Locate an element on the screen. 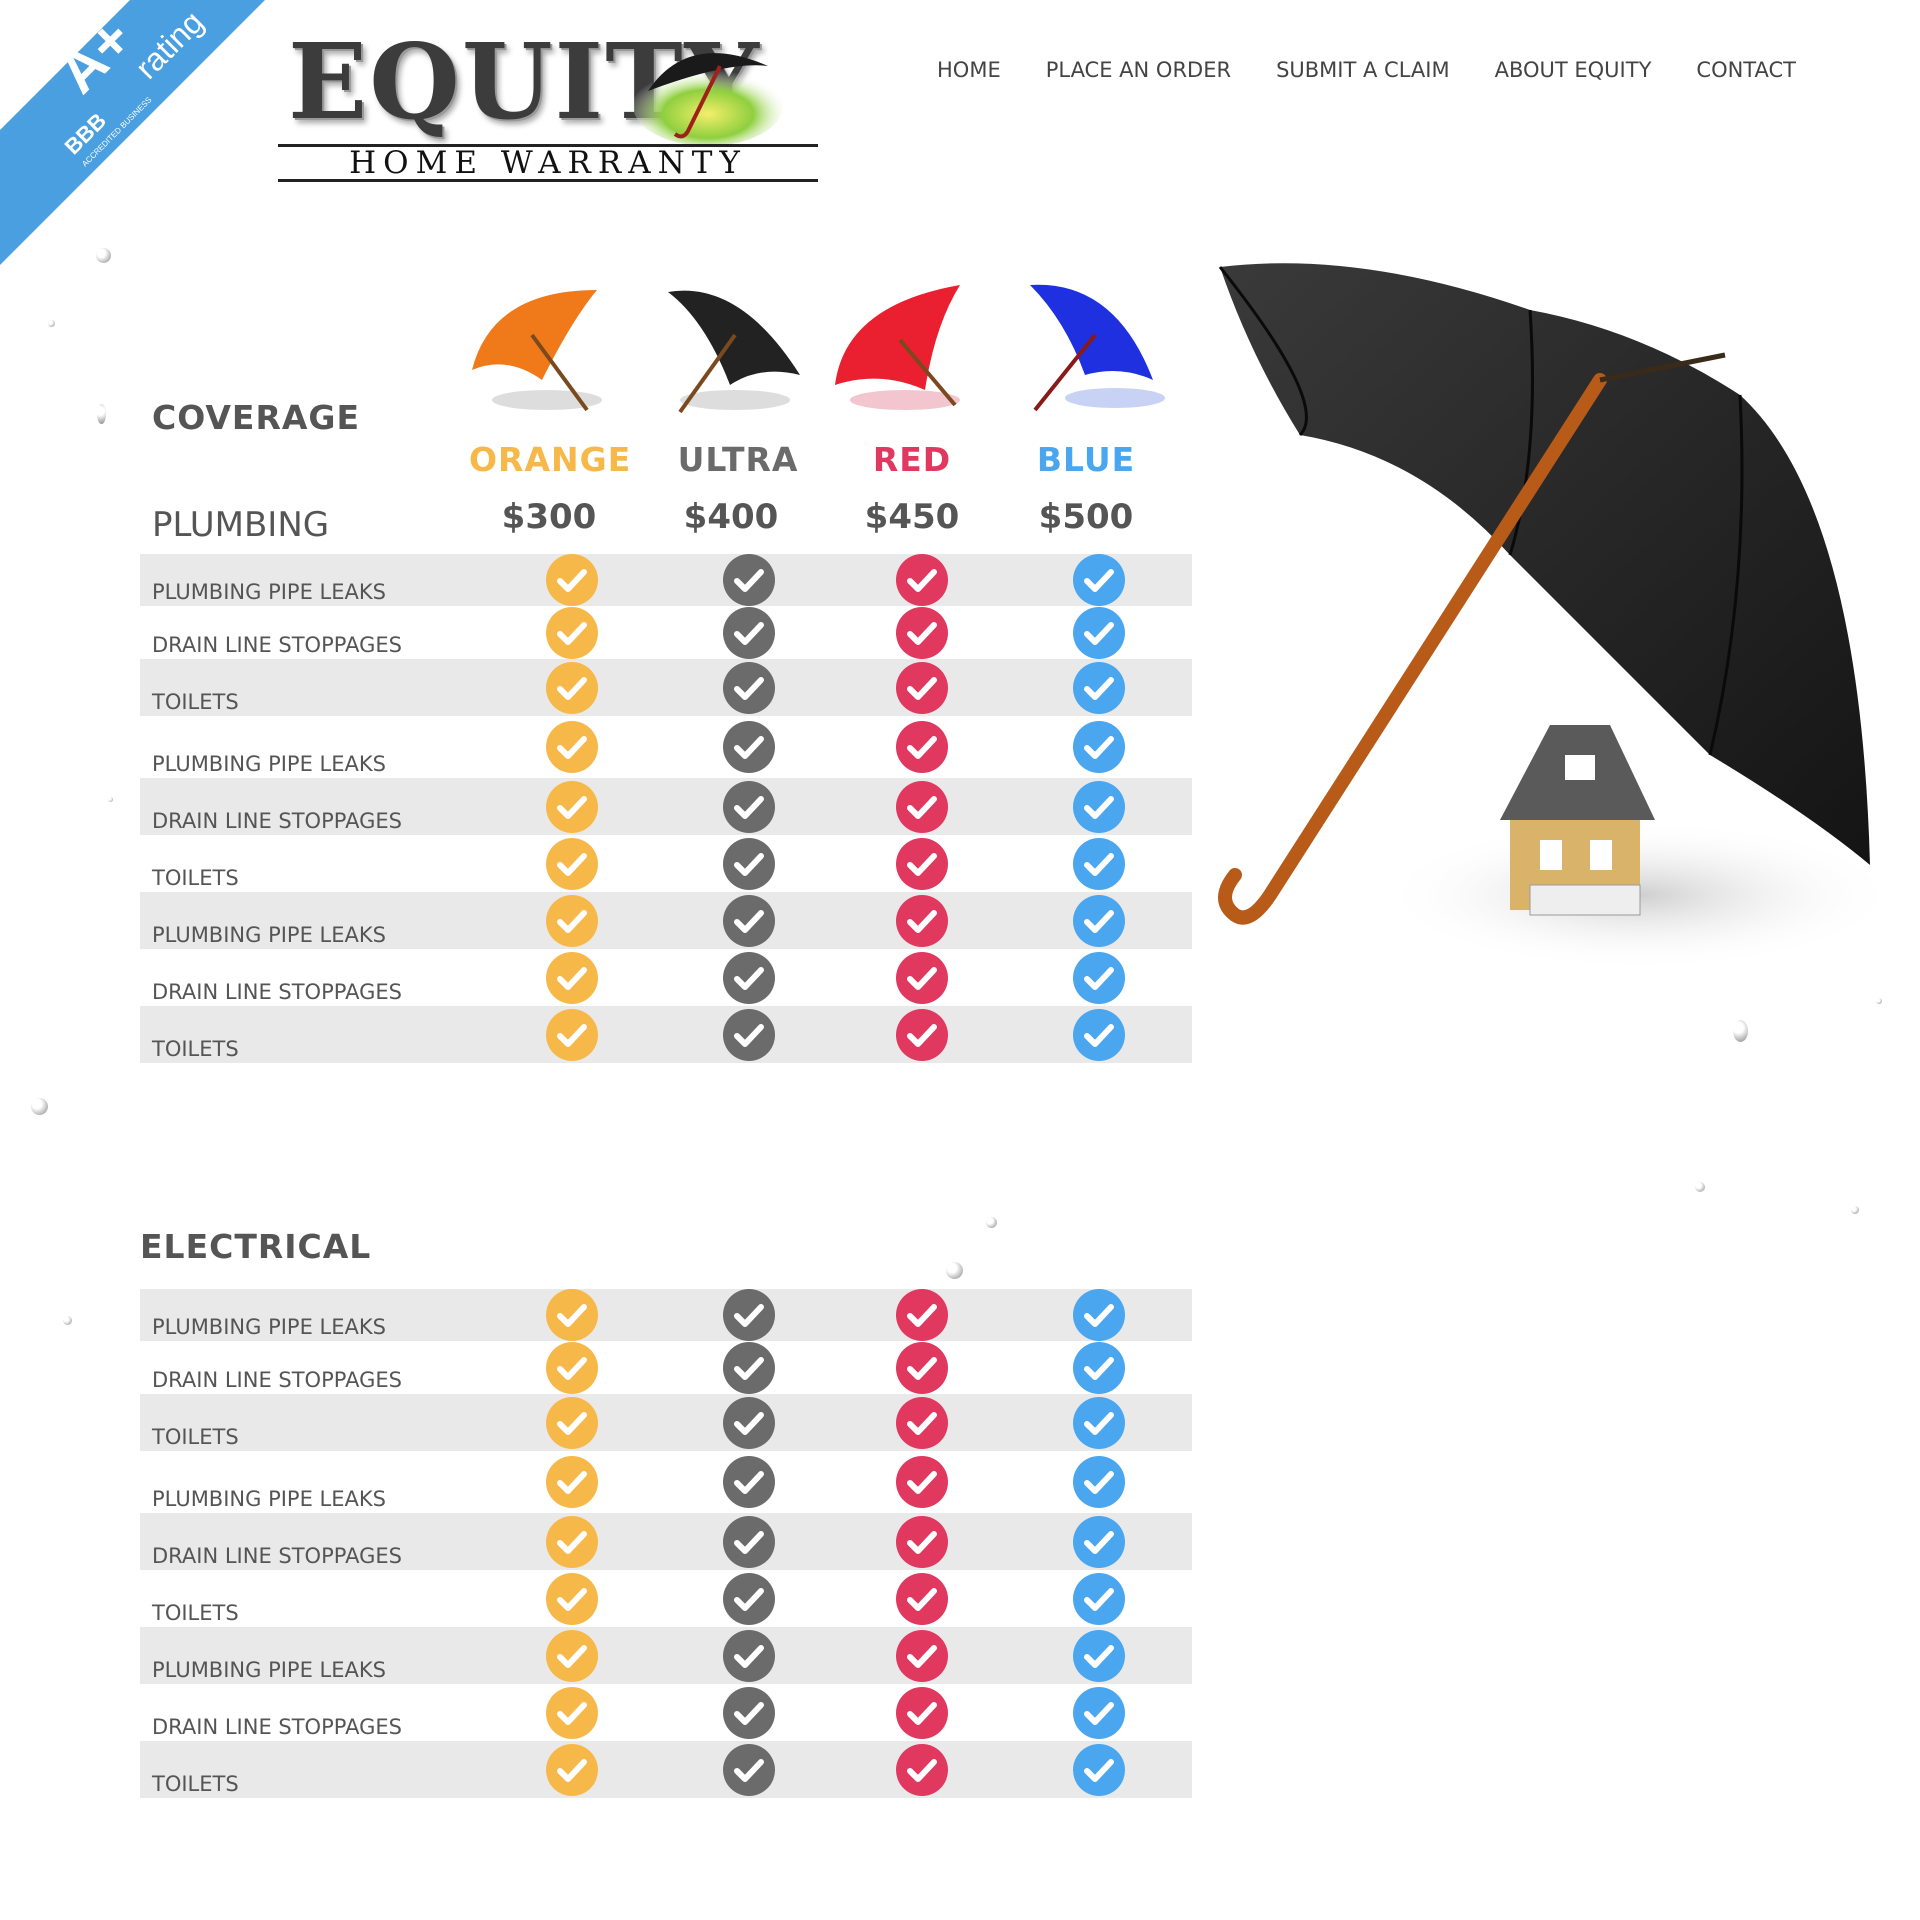 The height and width of the screenshot is (1920, 1920). logo-subtitle: HOME WARRANTY is located at coordinates (548, 163).